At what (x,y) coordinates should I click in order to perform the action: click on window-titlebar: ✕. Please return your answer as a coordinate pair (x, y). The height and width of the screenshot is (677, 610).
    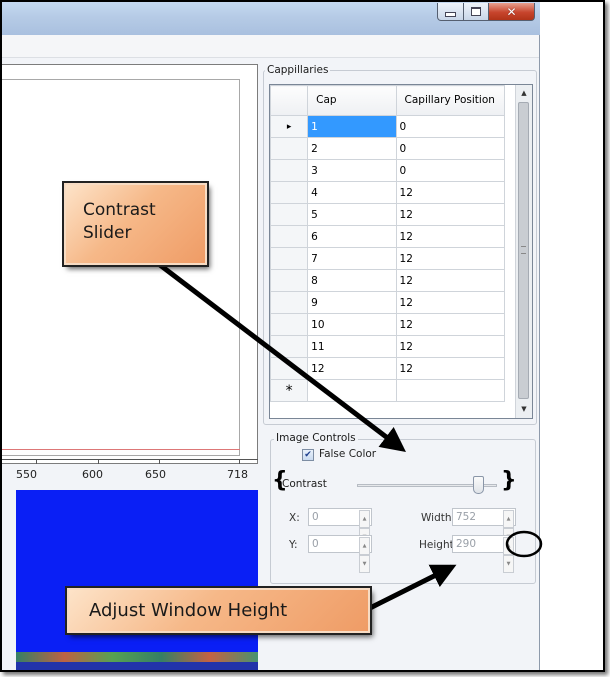
    Looking at the image, I should click on (271, 18).